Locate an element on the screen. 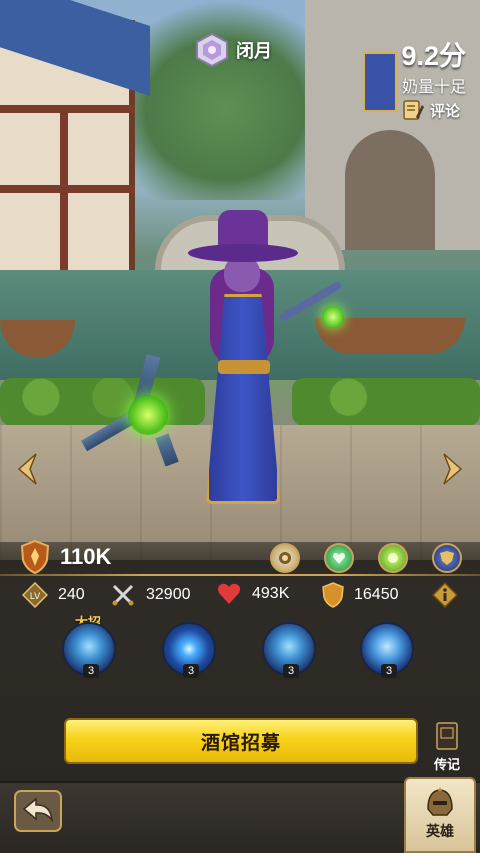  stat-attack: 32900 is located at coordinates (150, 595).